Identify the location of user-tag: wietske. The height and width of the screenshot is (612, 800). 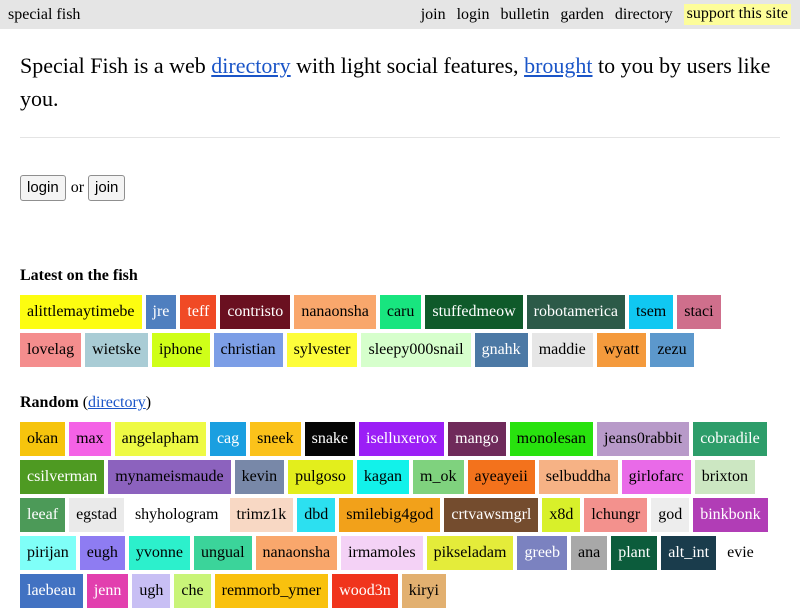
(116, 350).